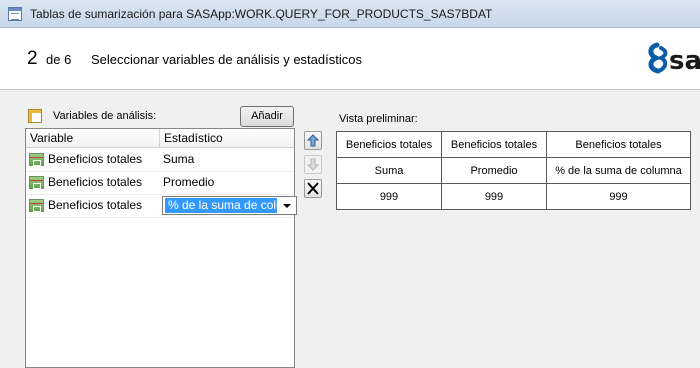 Image resolution: width=700 pixels, height=368 pixels. I want to click on delete-icon, so click(313, 188).